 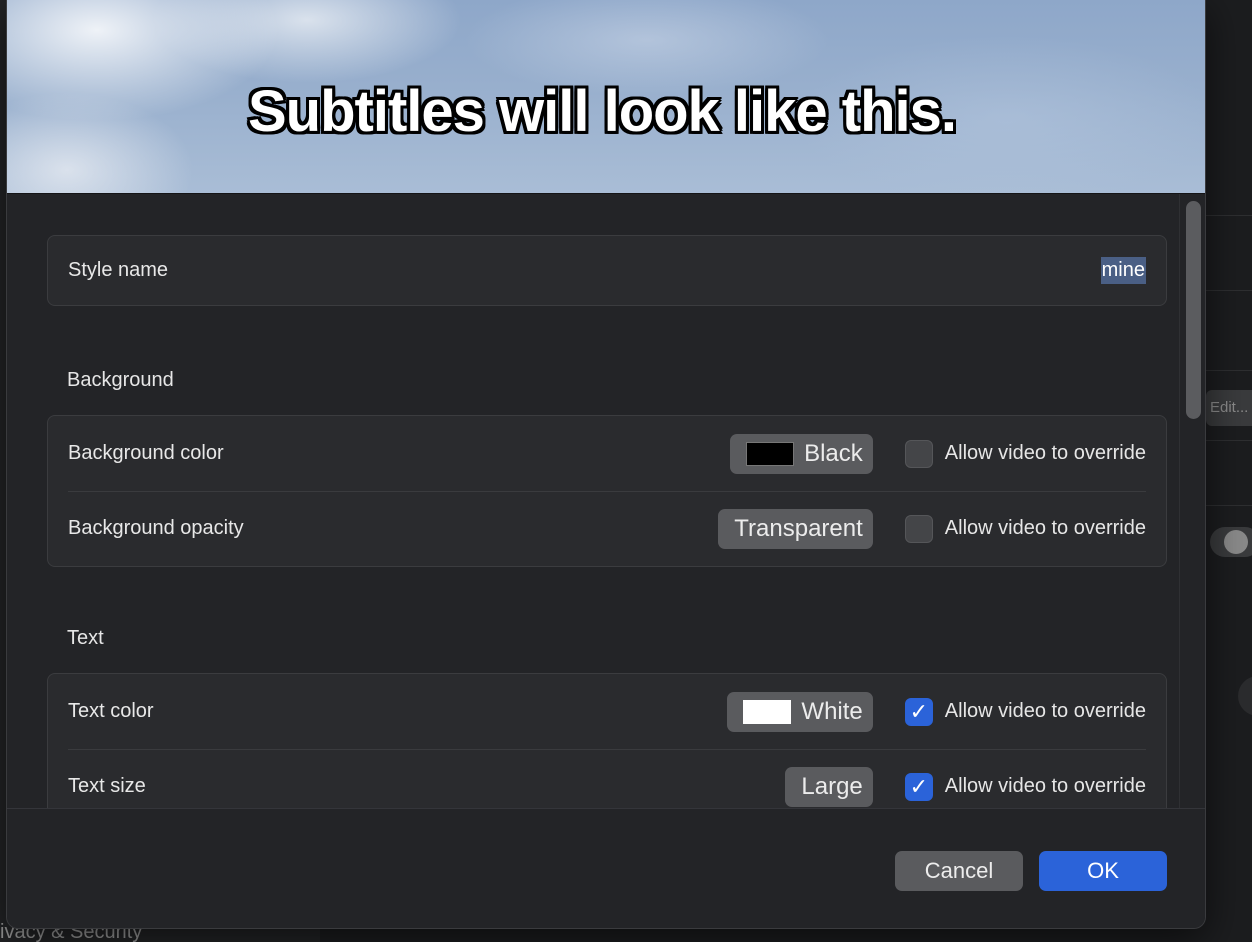 I want to click on background-color-swatch, so click(x=770, y=453).